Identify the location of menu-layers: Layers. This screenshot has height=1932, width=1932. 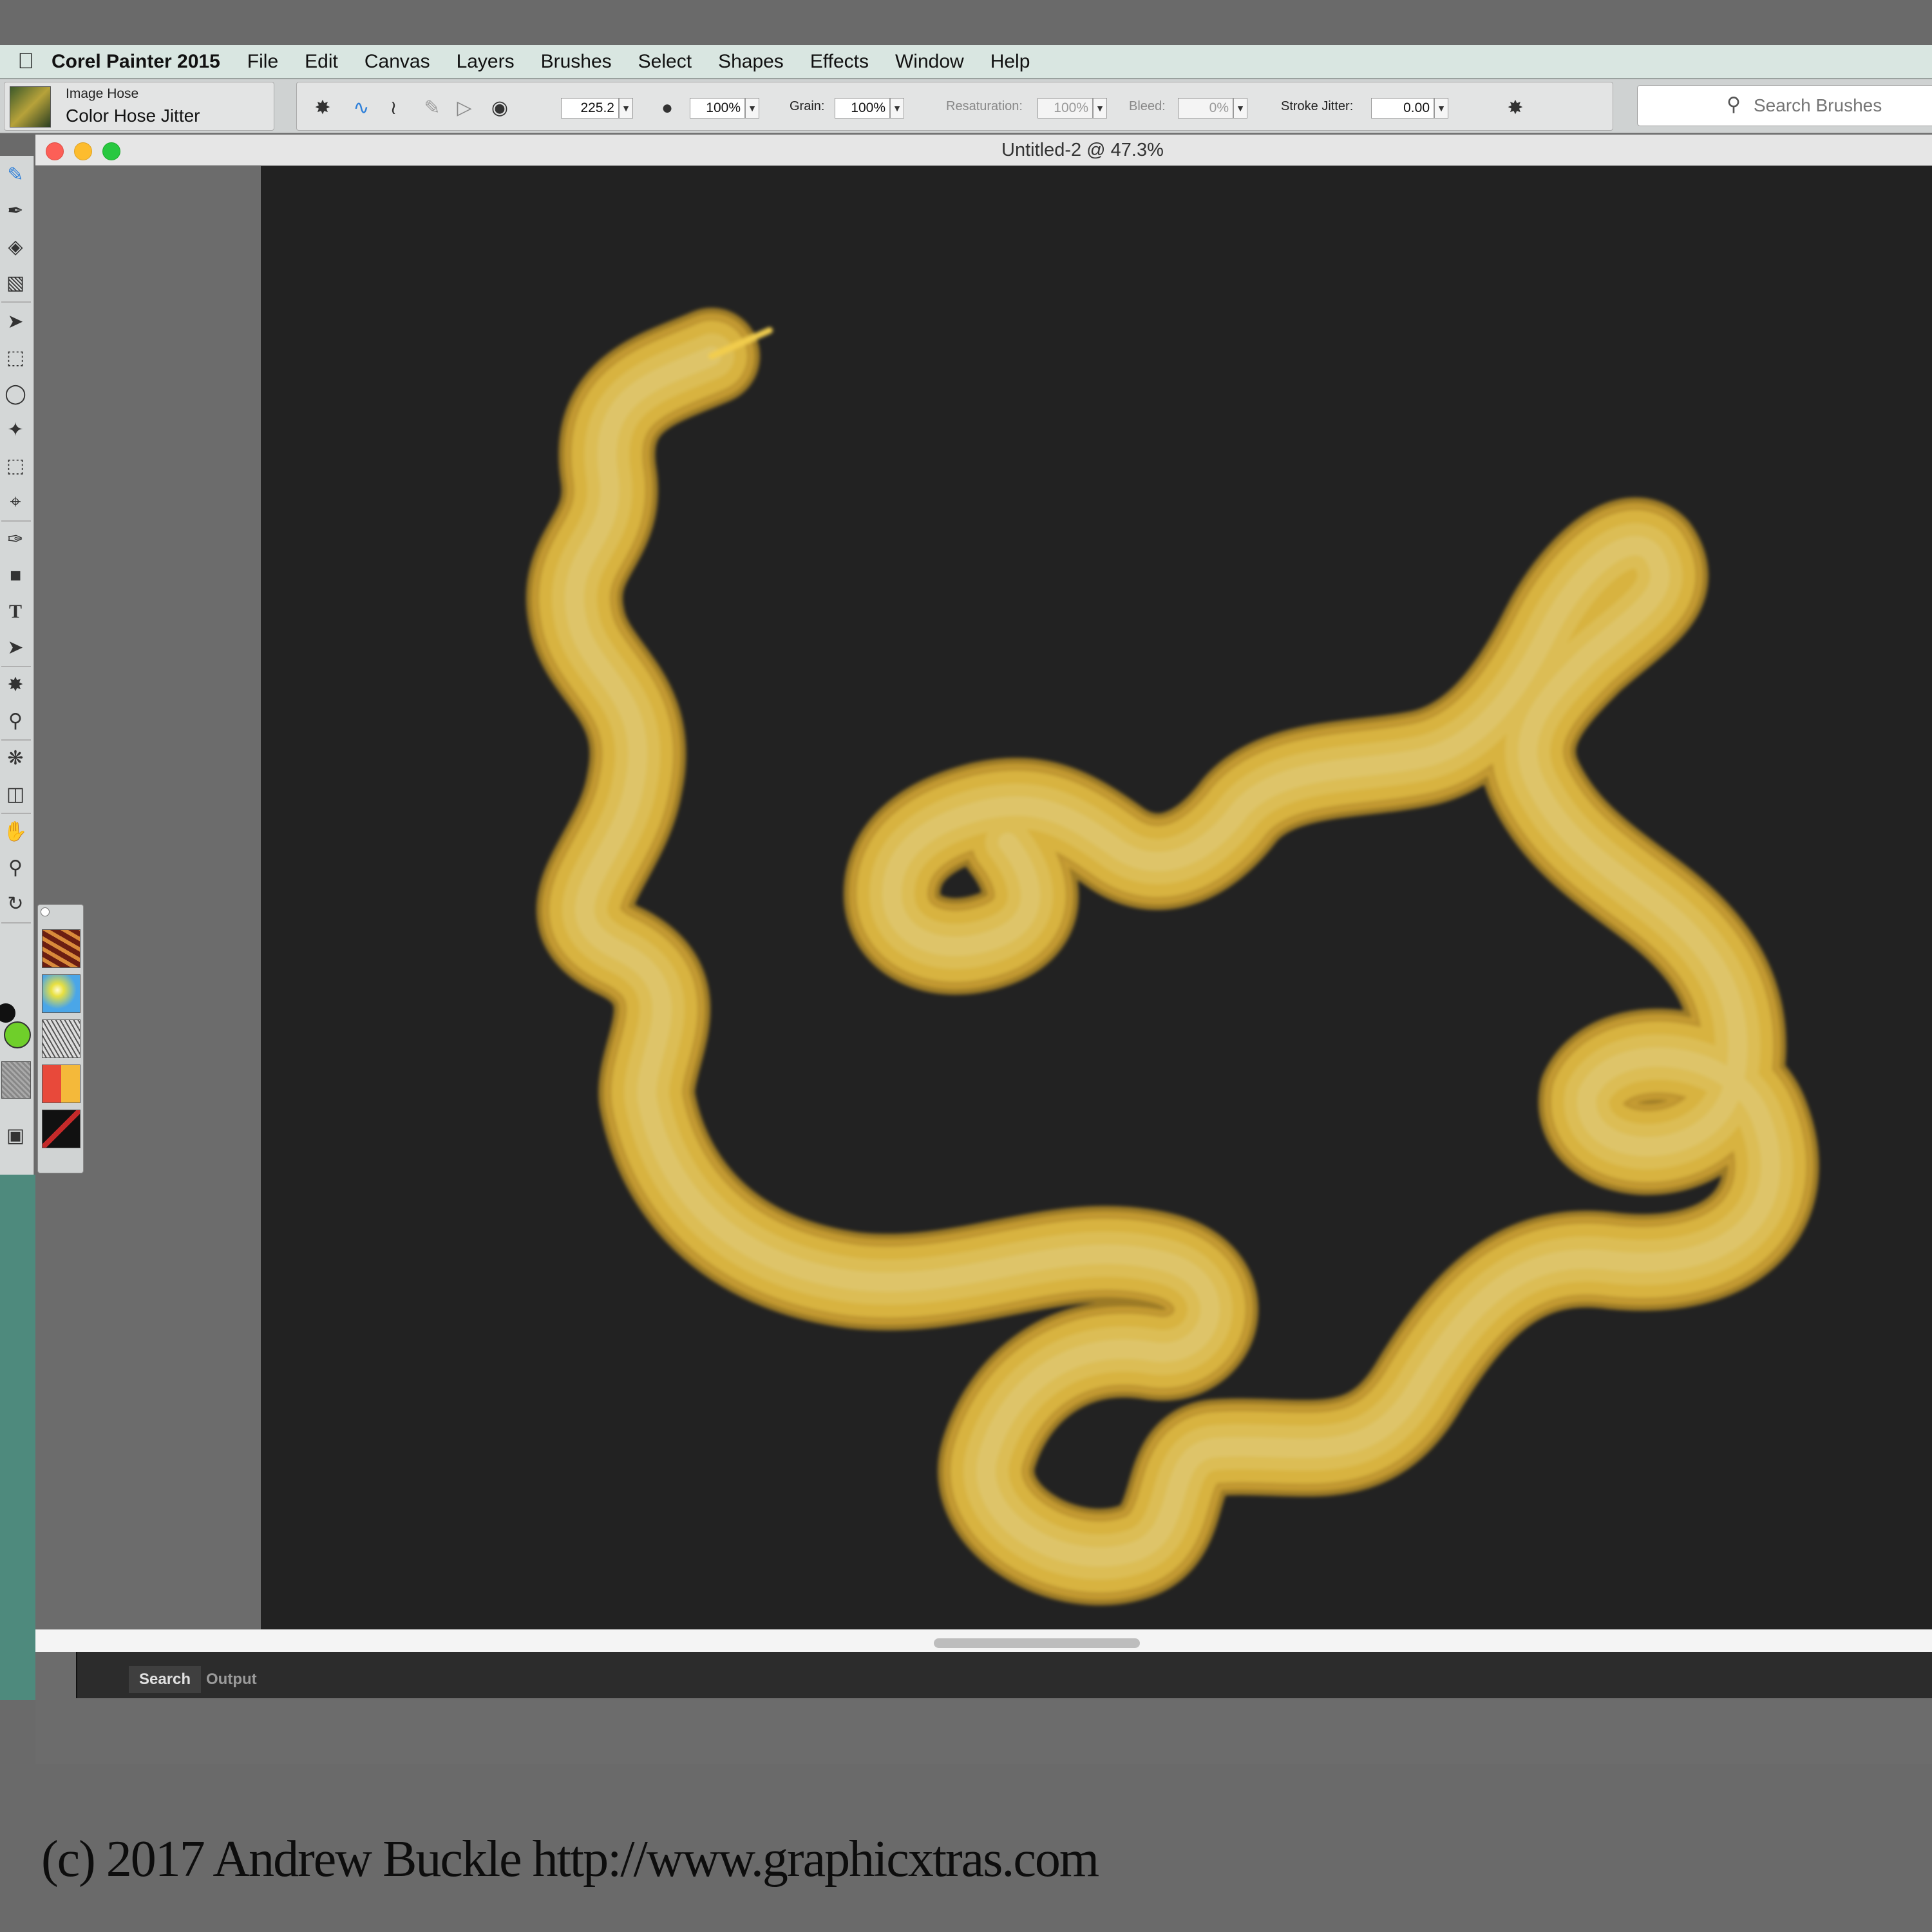
(486, 62).